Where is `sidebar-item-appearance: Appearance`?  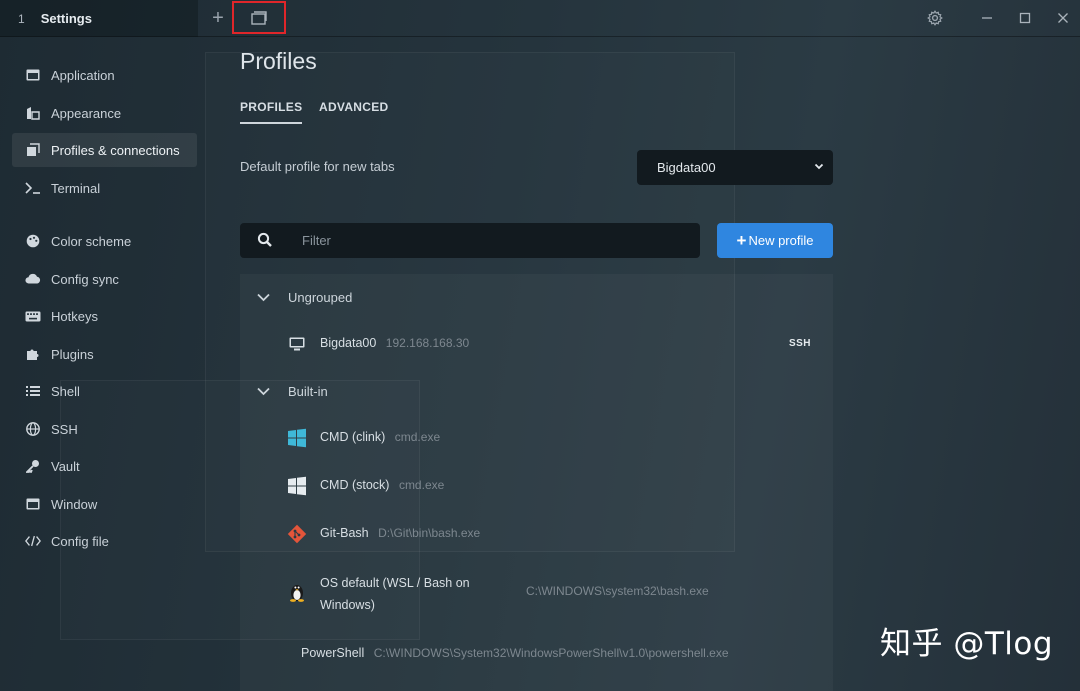
sidebar-item-appearance: Appearance is located at coordinates (104, 113).